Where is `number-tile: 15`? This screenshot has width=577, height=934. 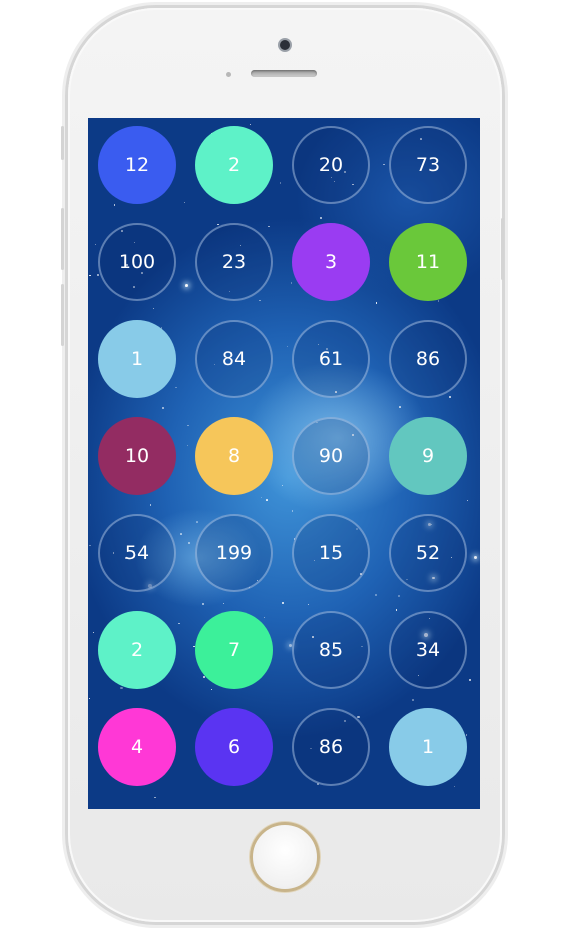
number-tile: 15 is located at coordinates (331, 553).